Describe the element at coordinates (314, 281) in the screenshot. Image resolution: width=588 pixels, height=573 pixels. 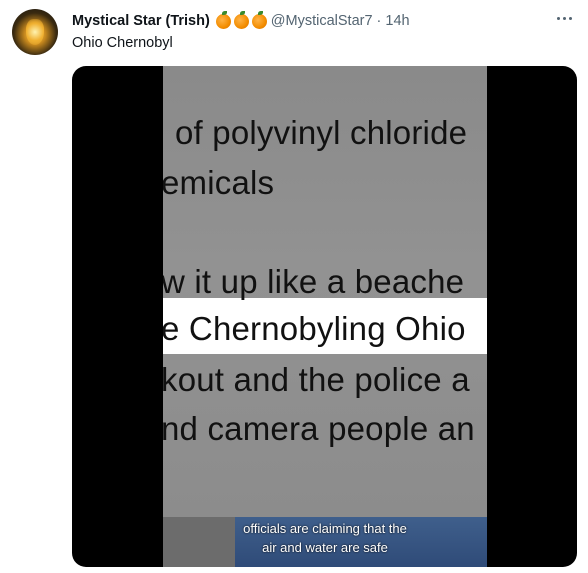
I see `video-text-line: w it up like a beache` at that location.